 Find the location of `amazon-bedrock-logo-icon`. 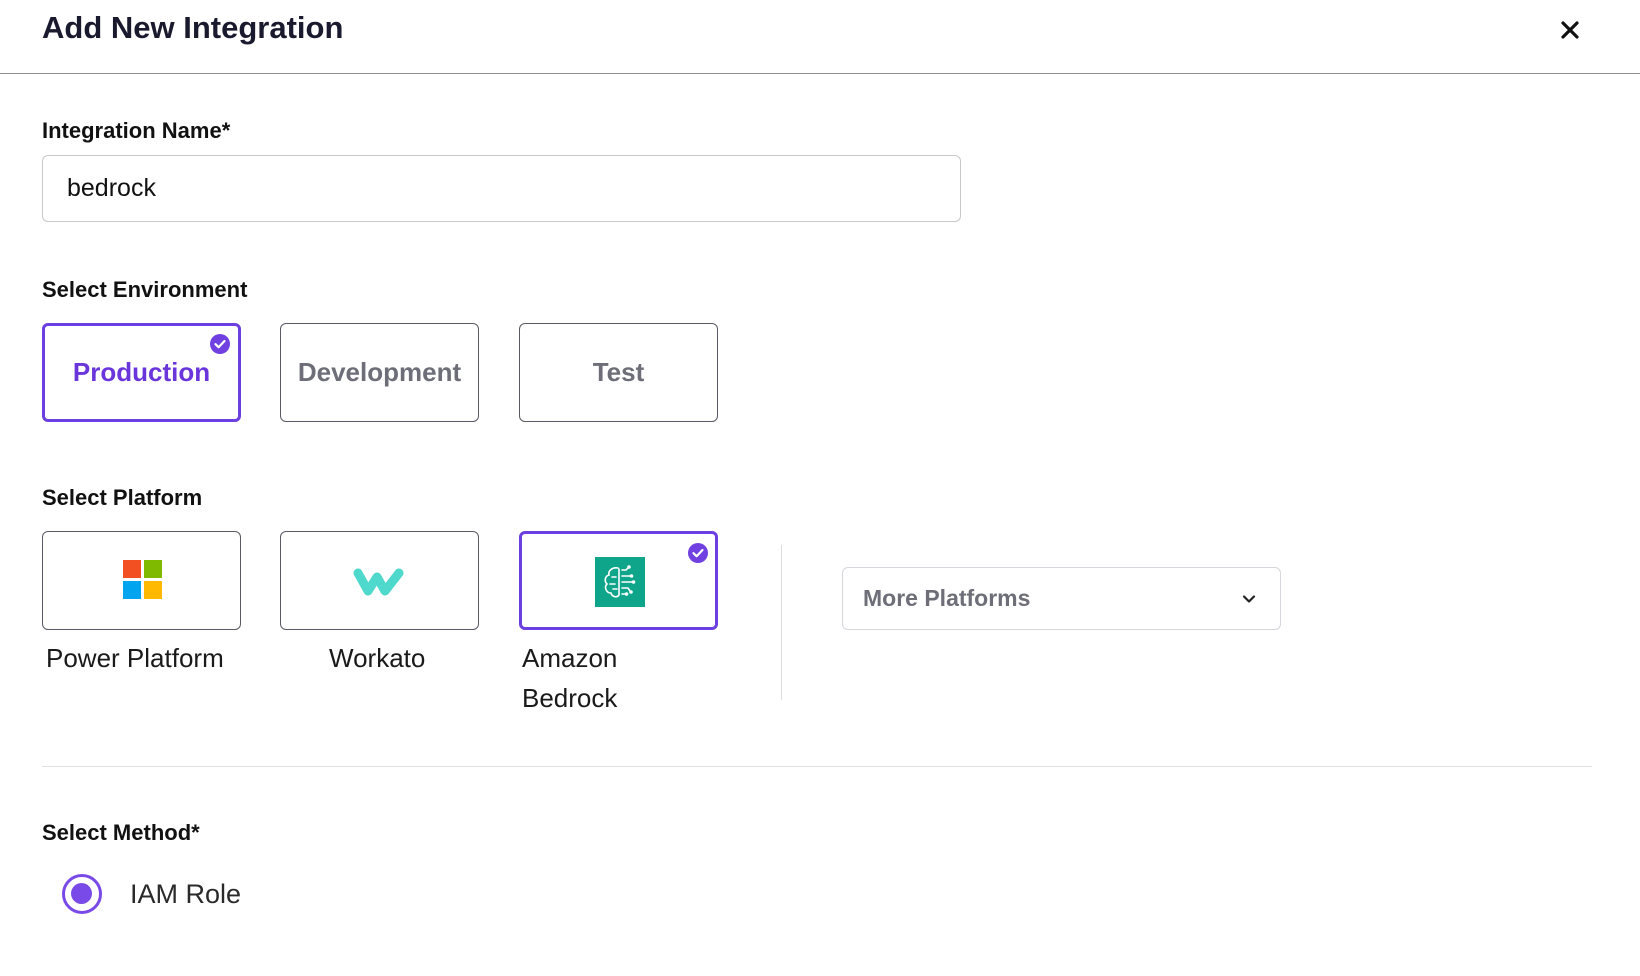

amazon-bedrock-logo-icon is located at coordinates (620, 582).